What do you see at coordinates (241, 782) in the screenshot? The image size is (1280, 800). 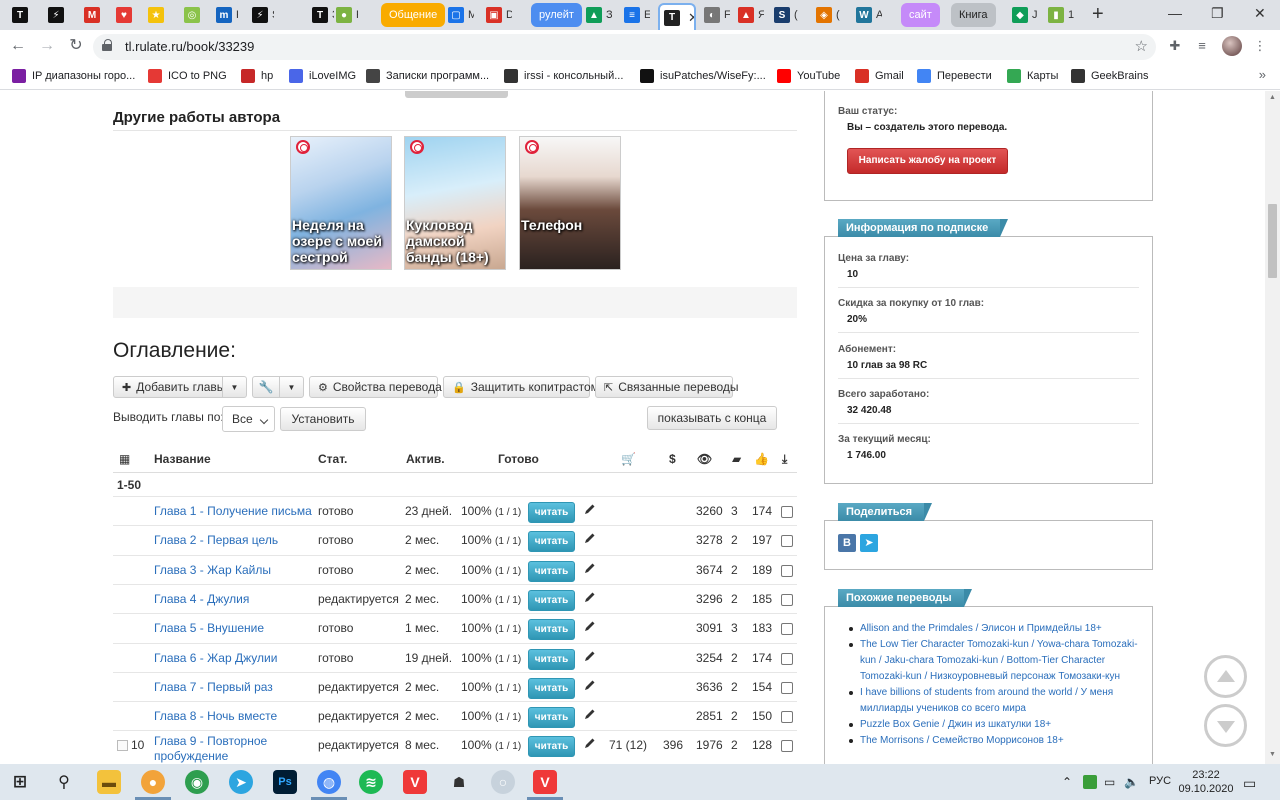 I see `telegram-icon: ➤` at bounding box center [241, 782].